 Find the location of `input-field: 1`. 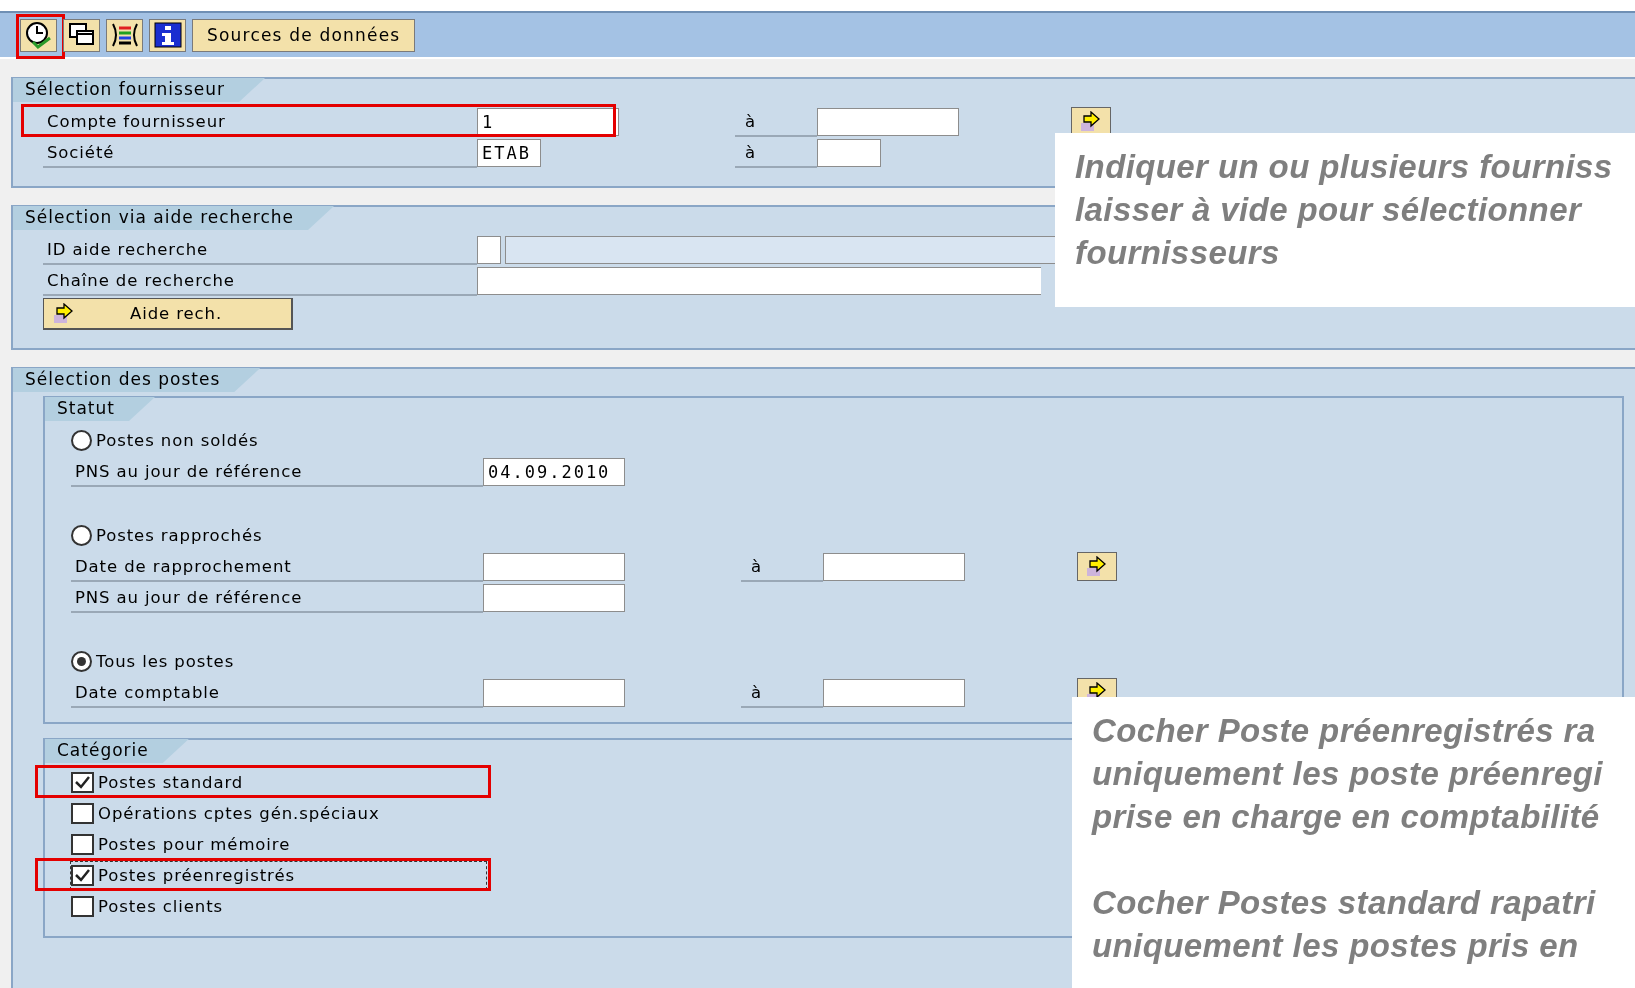

input-field: 1 is located at coordinates (548, 121).